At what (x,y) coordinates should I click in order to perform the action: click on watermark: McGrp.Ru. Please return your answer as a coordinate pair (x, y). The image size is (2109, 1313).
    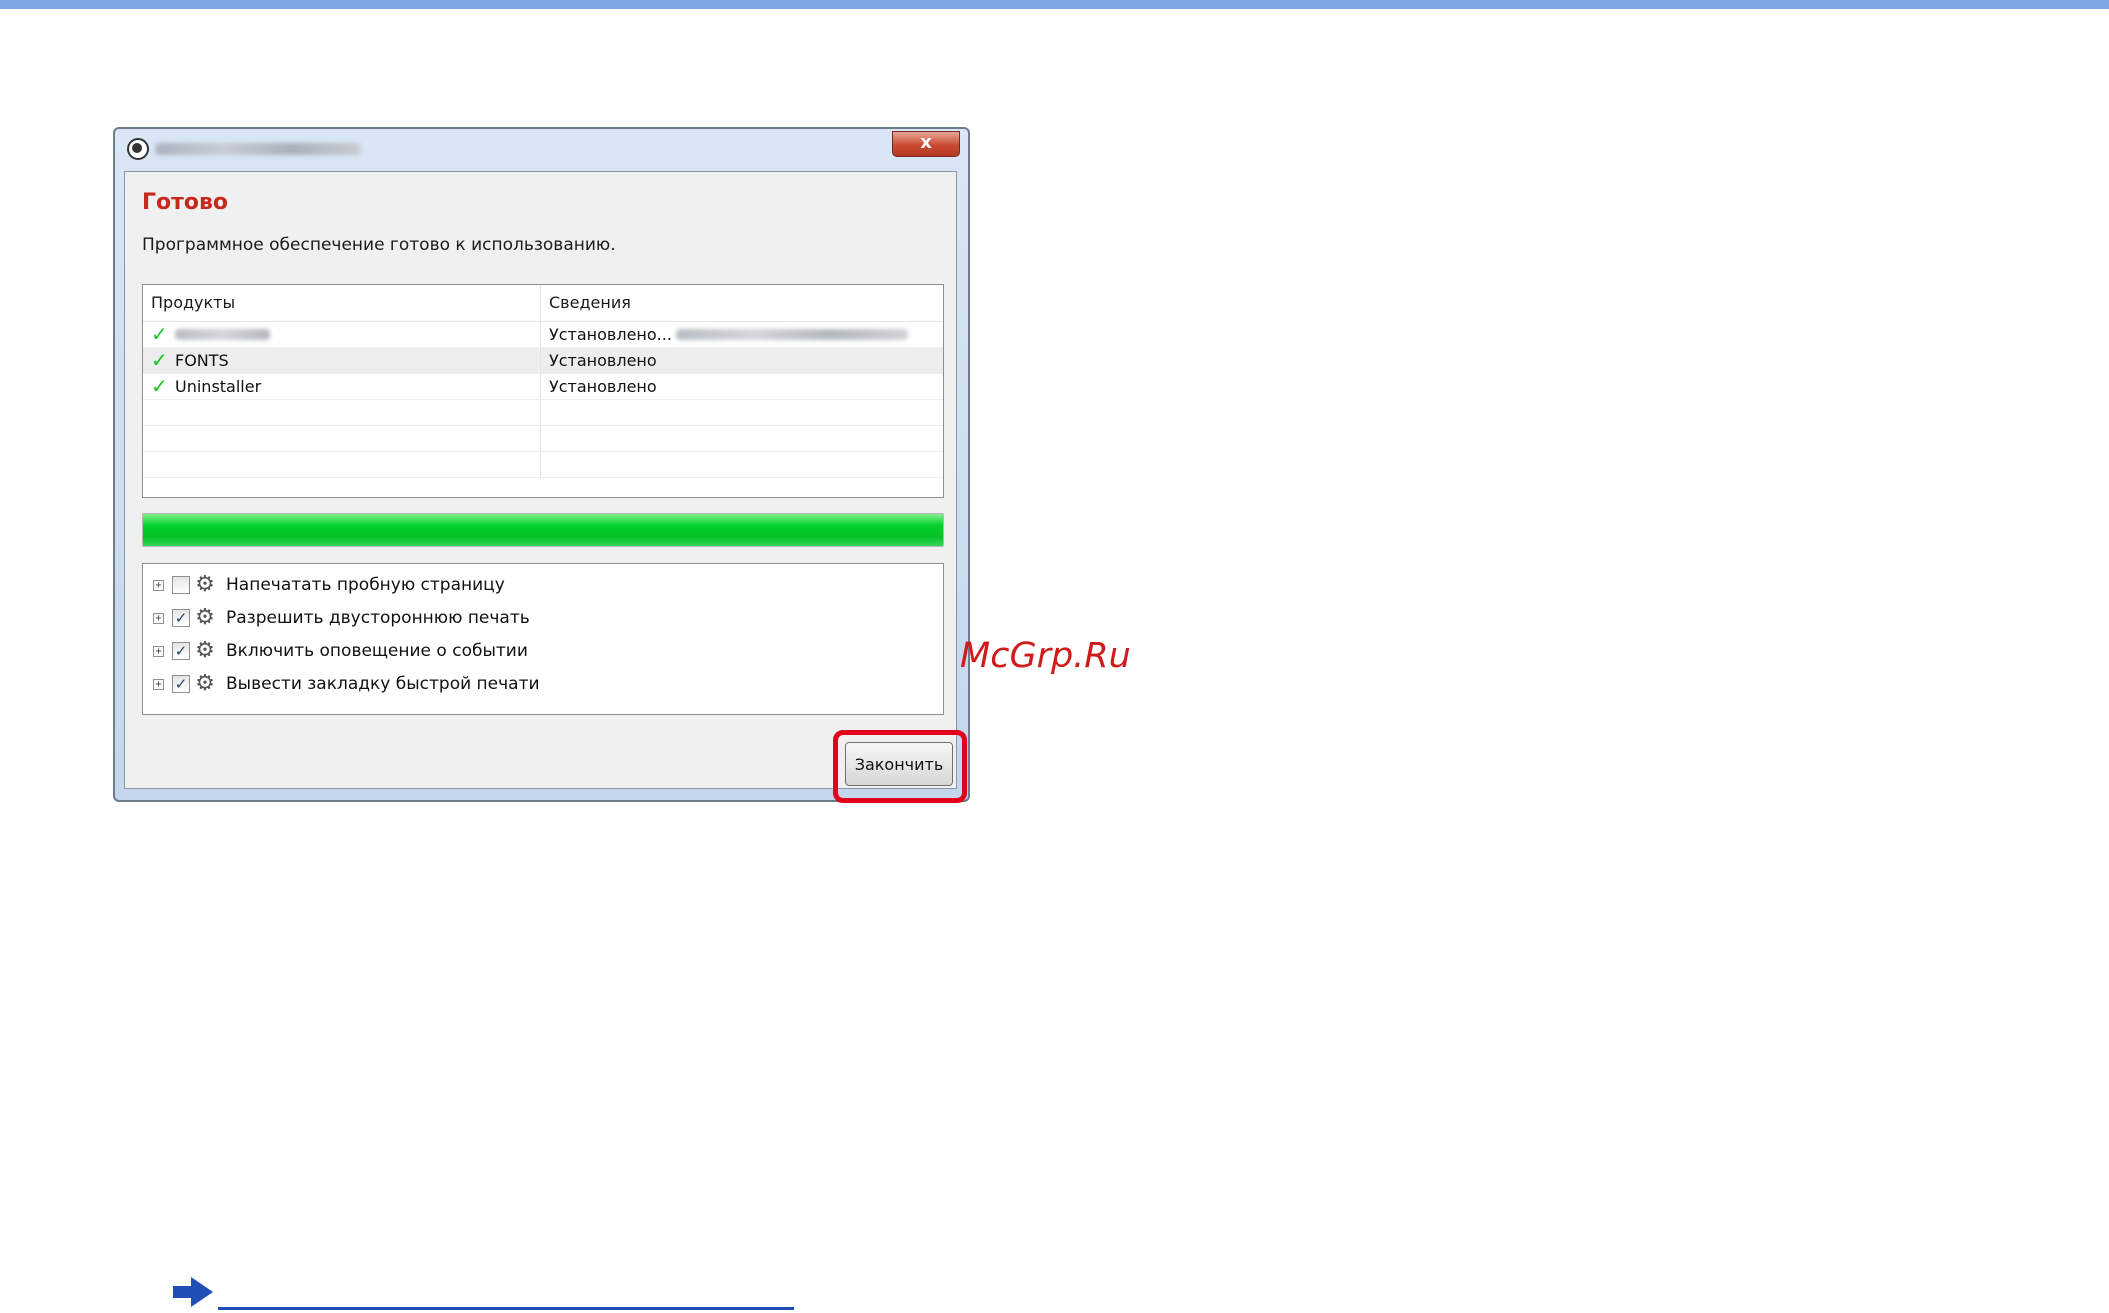
    Looking at the image, I should click on (1045, 656).